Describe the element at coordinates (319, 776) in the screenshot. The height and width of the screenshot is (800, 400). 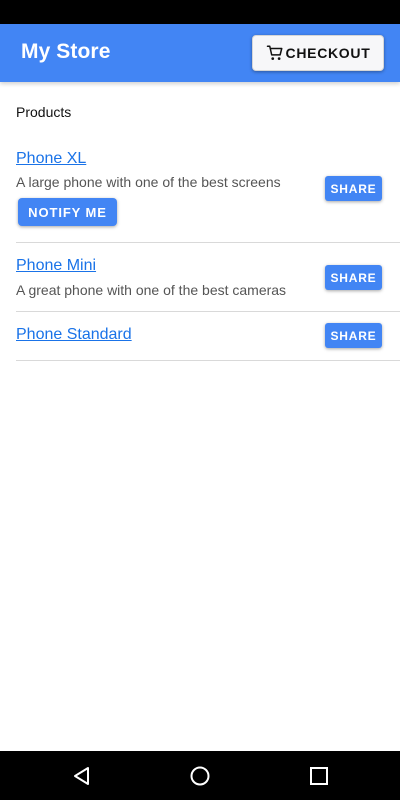
I see `recents-square-icon` at that location.